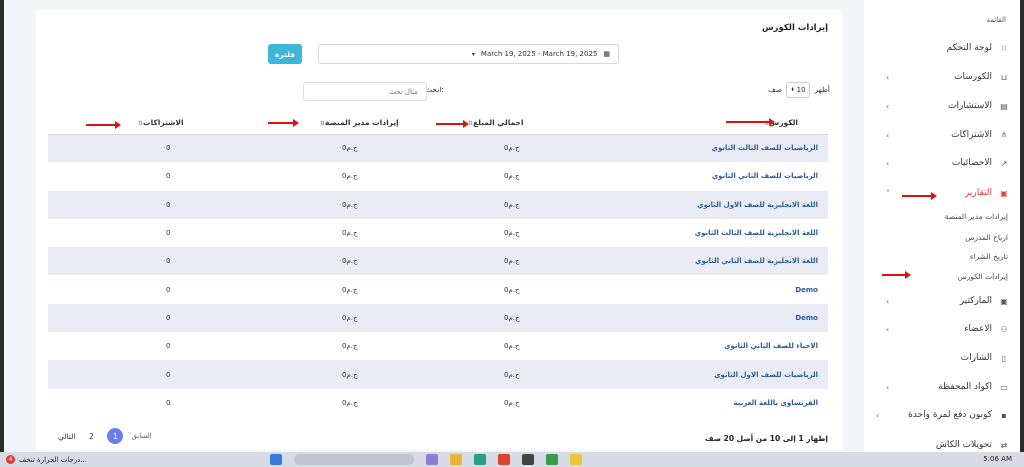  What do you see at coordinates (688, 148) in the screenshot?
I see `cell-course: الرياضيات للصف الثالث الثانوي` at bounding box center [688, 148].